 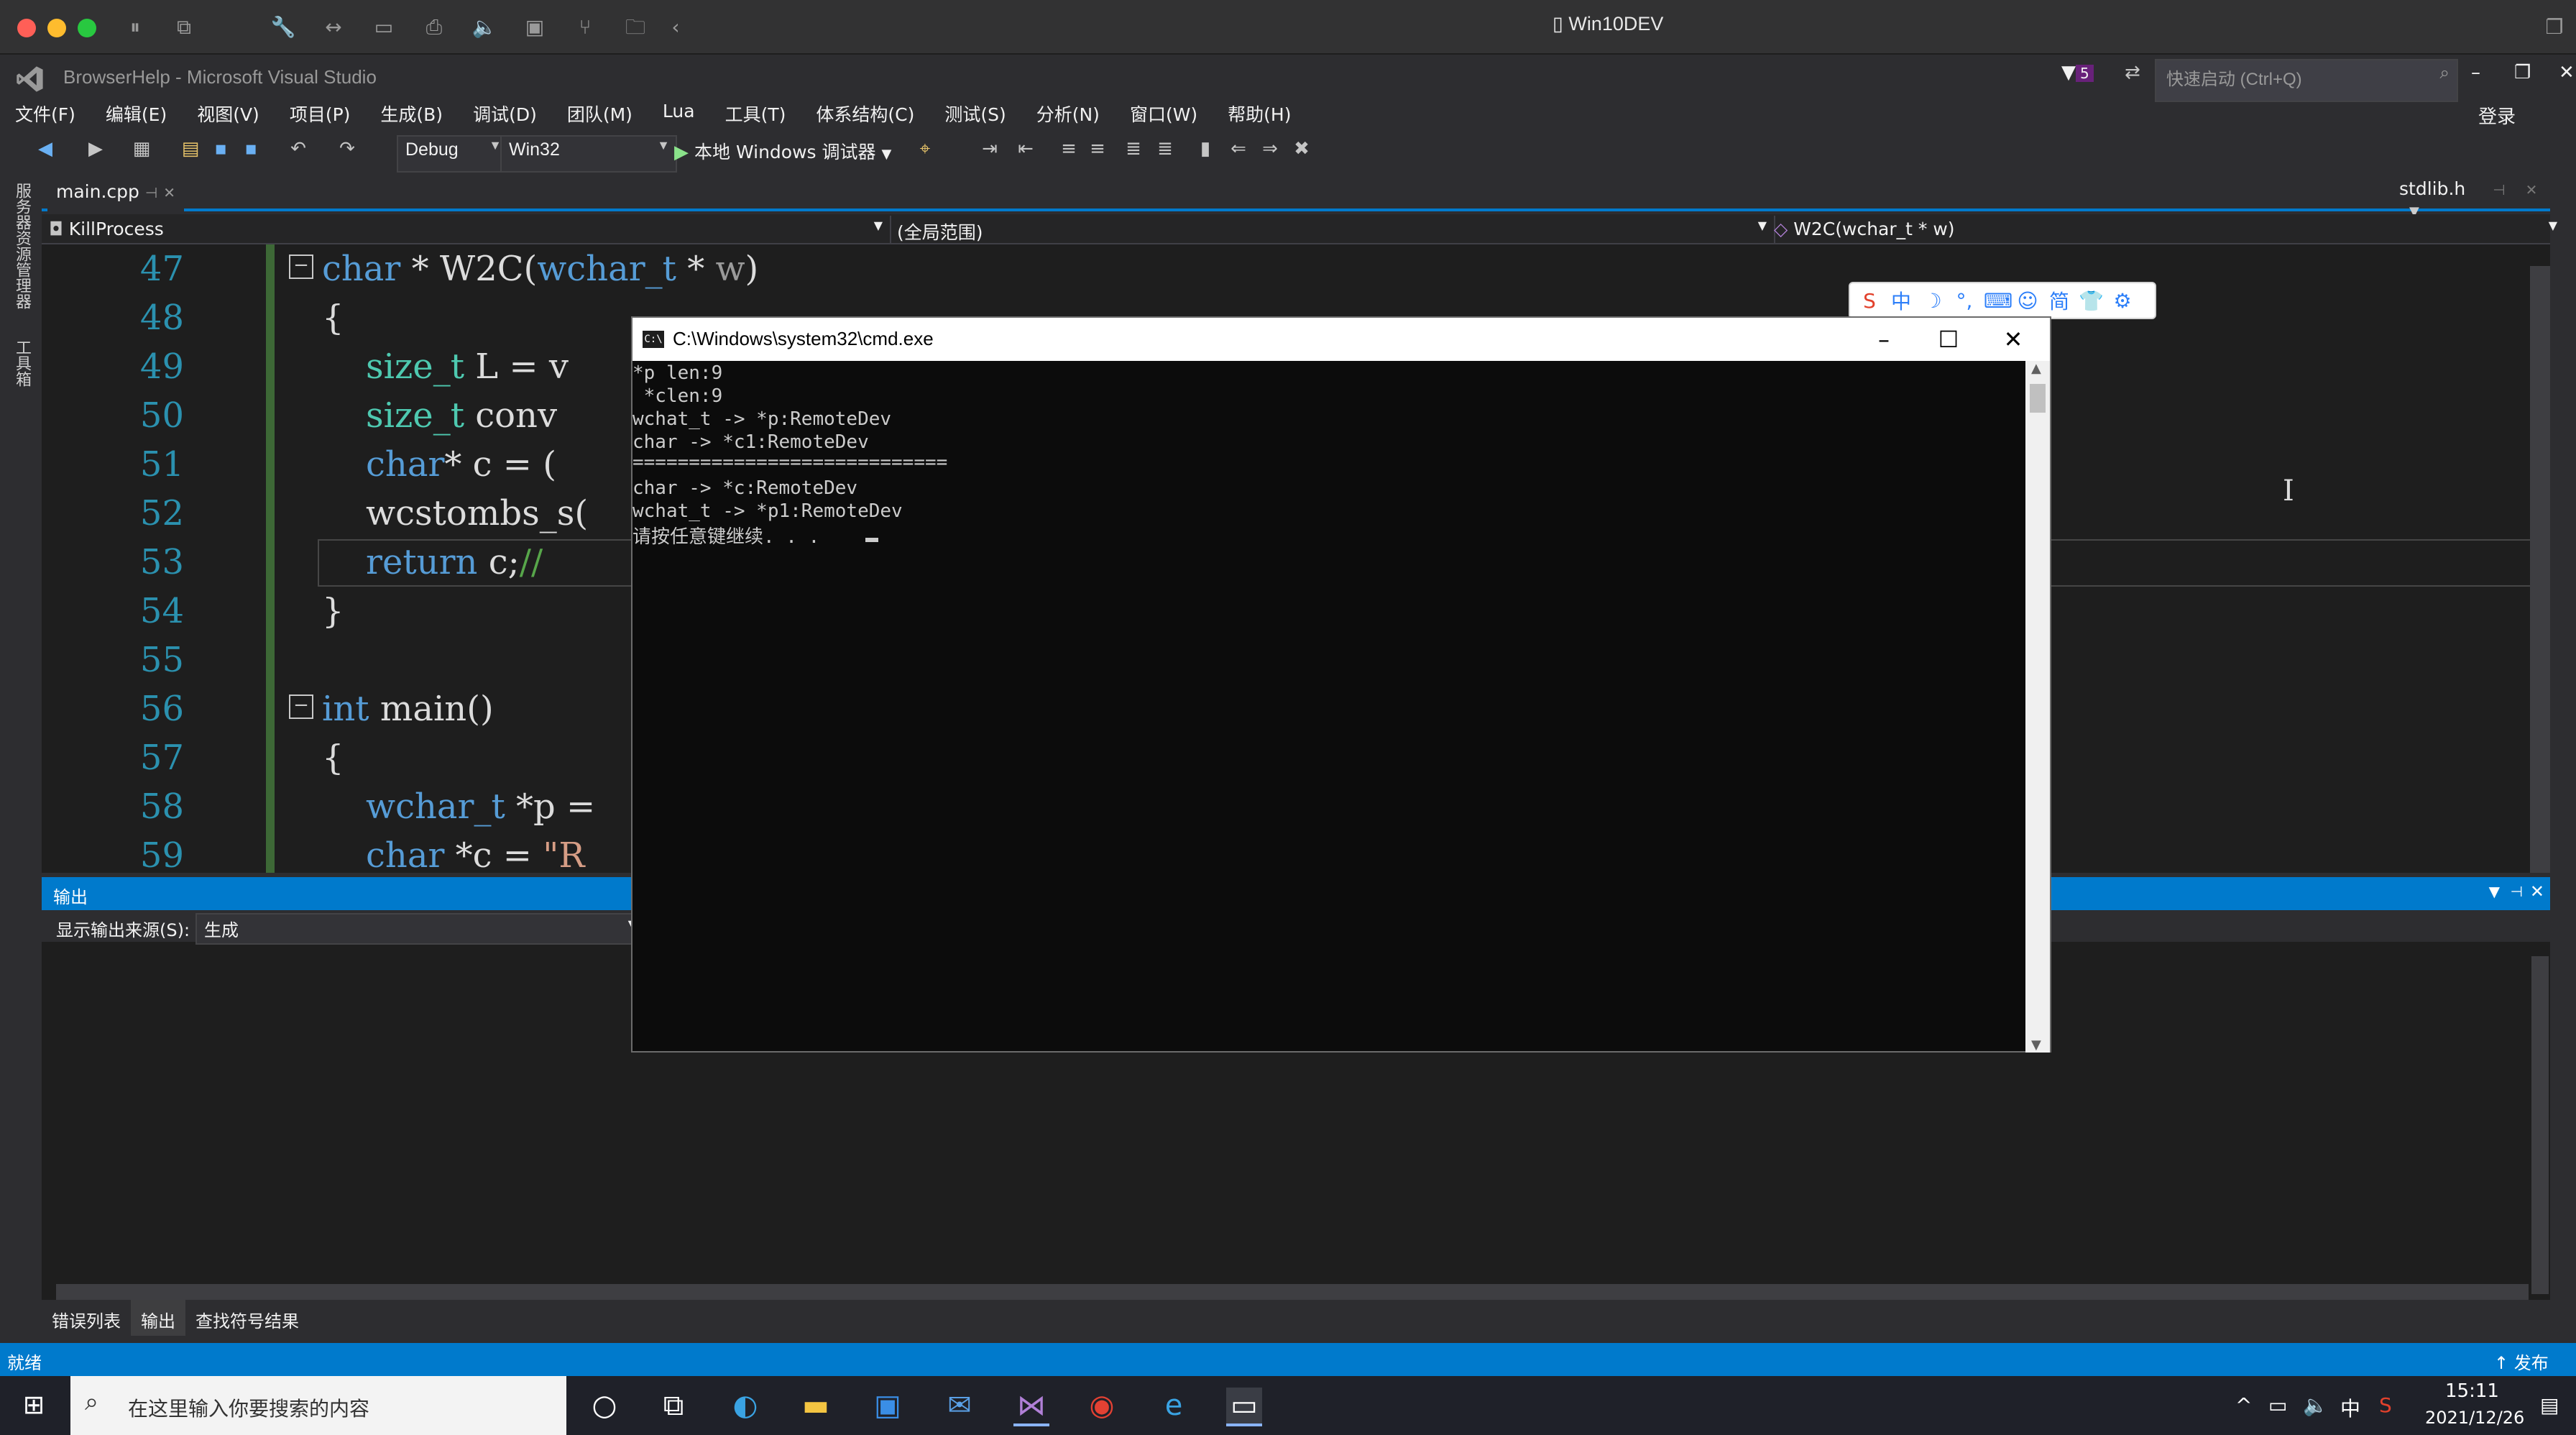 I want to click on menu-test: 测试(S), so click(x=975, y=113).